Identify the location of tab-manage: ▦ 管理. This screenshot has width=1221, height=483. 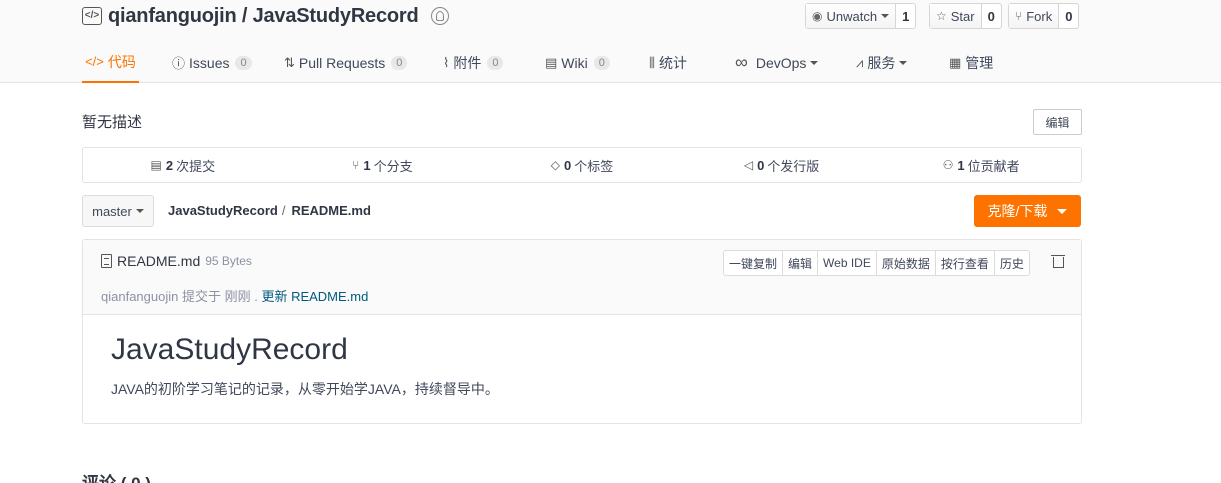
(971, 62).